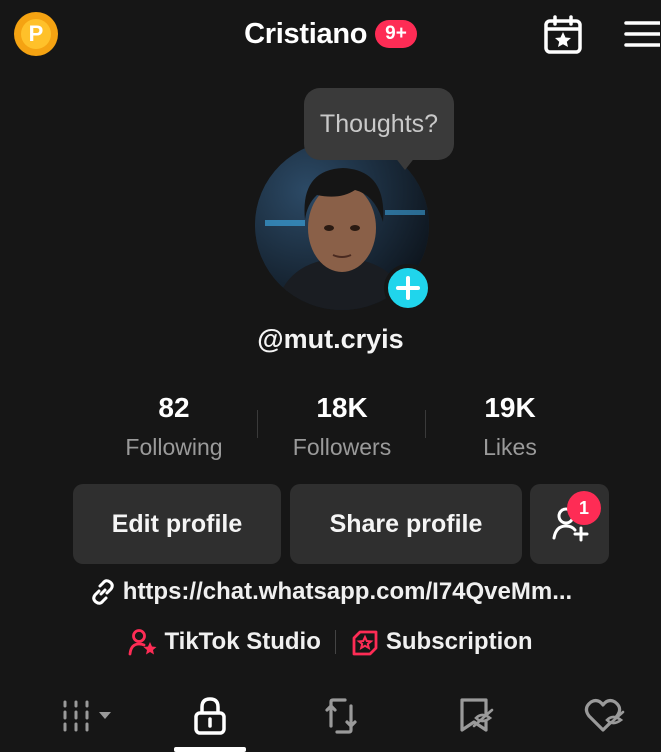  Describe the element at coordinates (459, 642) in the screenshot. I see `subscription-link: Subscription` at that location.